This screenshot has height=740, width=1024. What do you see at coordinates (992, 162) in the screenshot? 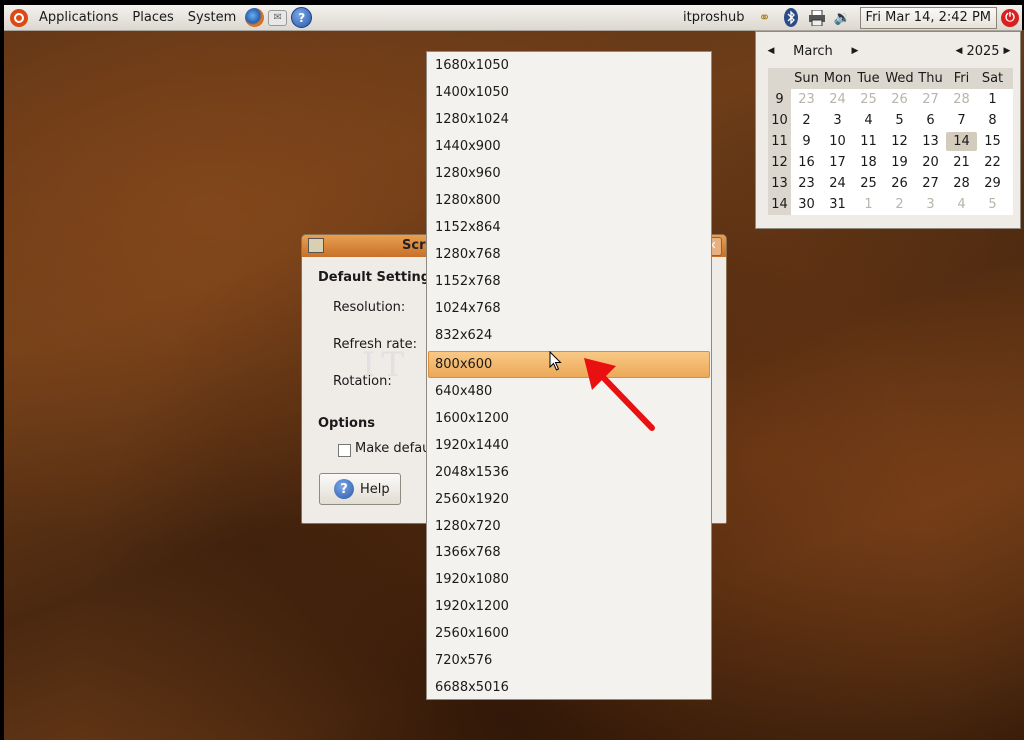
I see `calendar-day: 22` at bounding box center [992, 162].